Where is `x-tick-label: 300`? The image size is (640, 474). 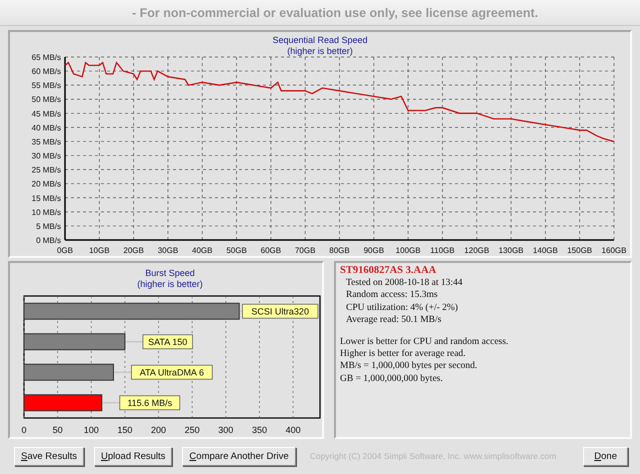
x-tick-label: 300 is located at coordinates (226, 430).